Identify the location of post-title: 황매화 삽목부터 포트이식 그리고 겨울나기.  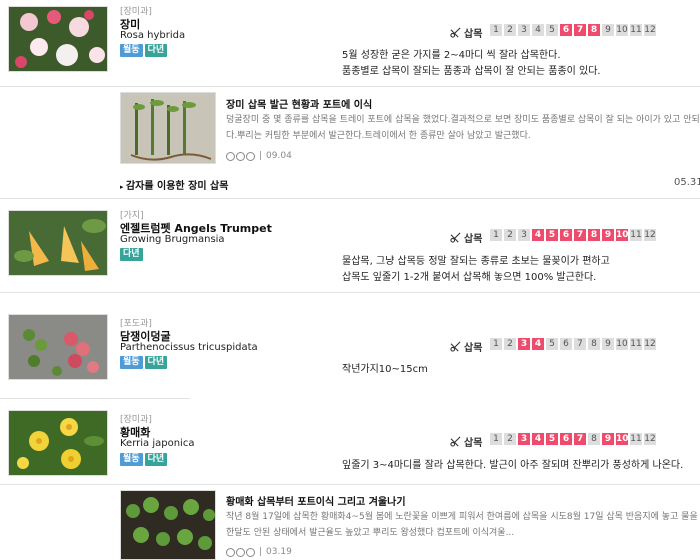
(316, 500).